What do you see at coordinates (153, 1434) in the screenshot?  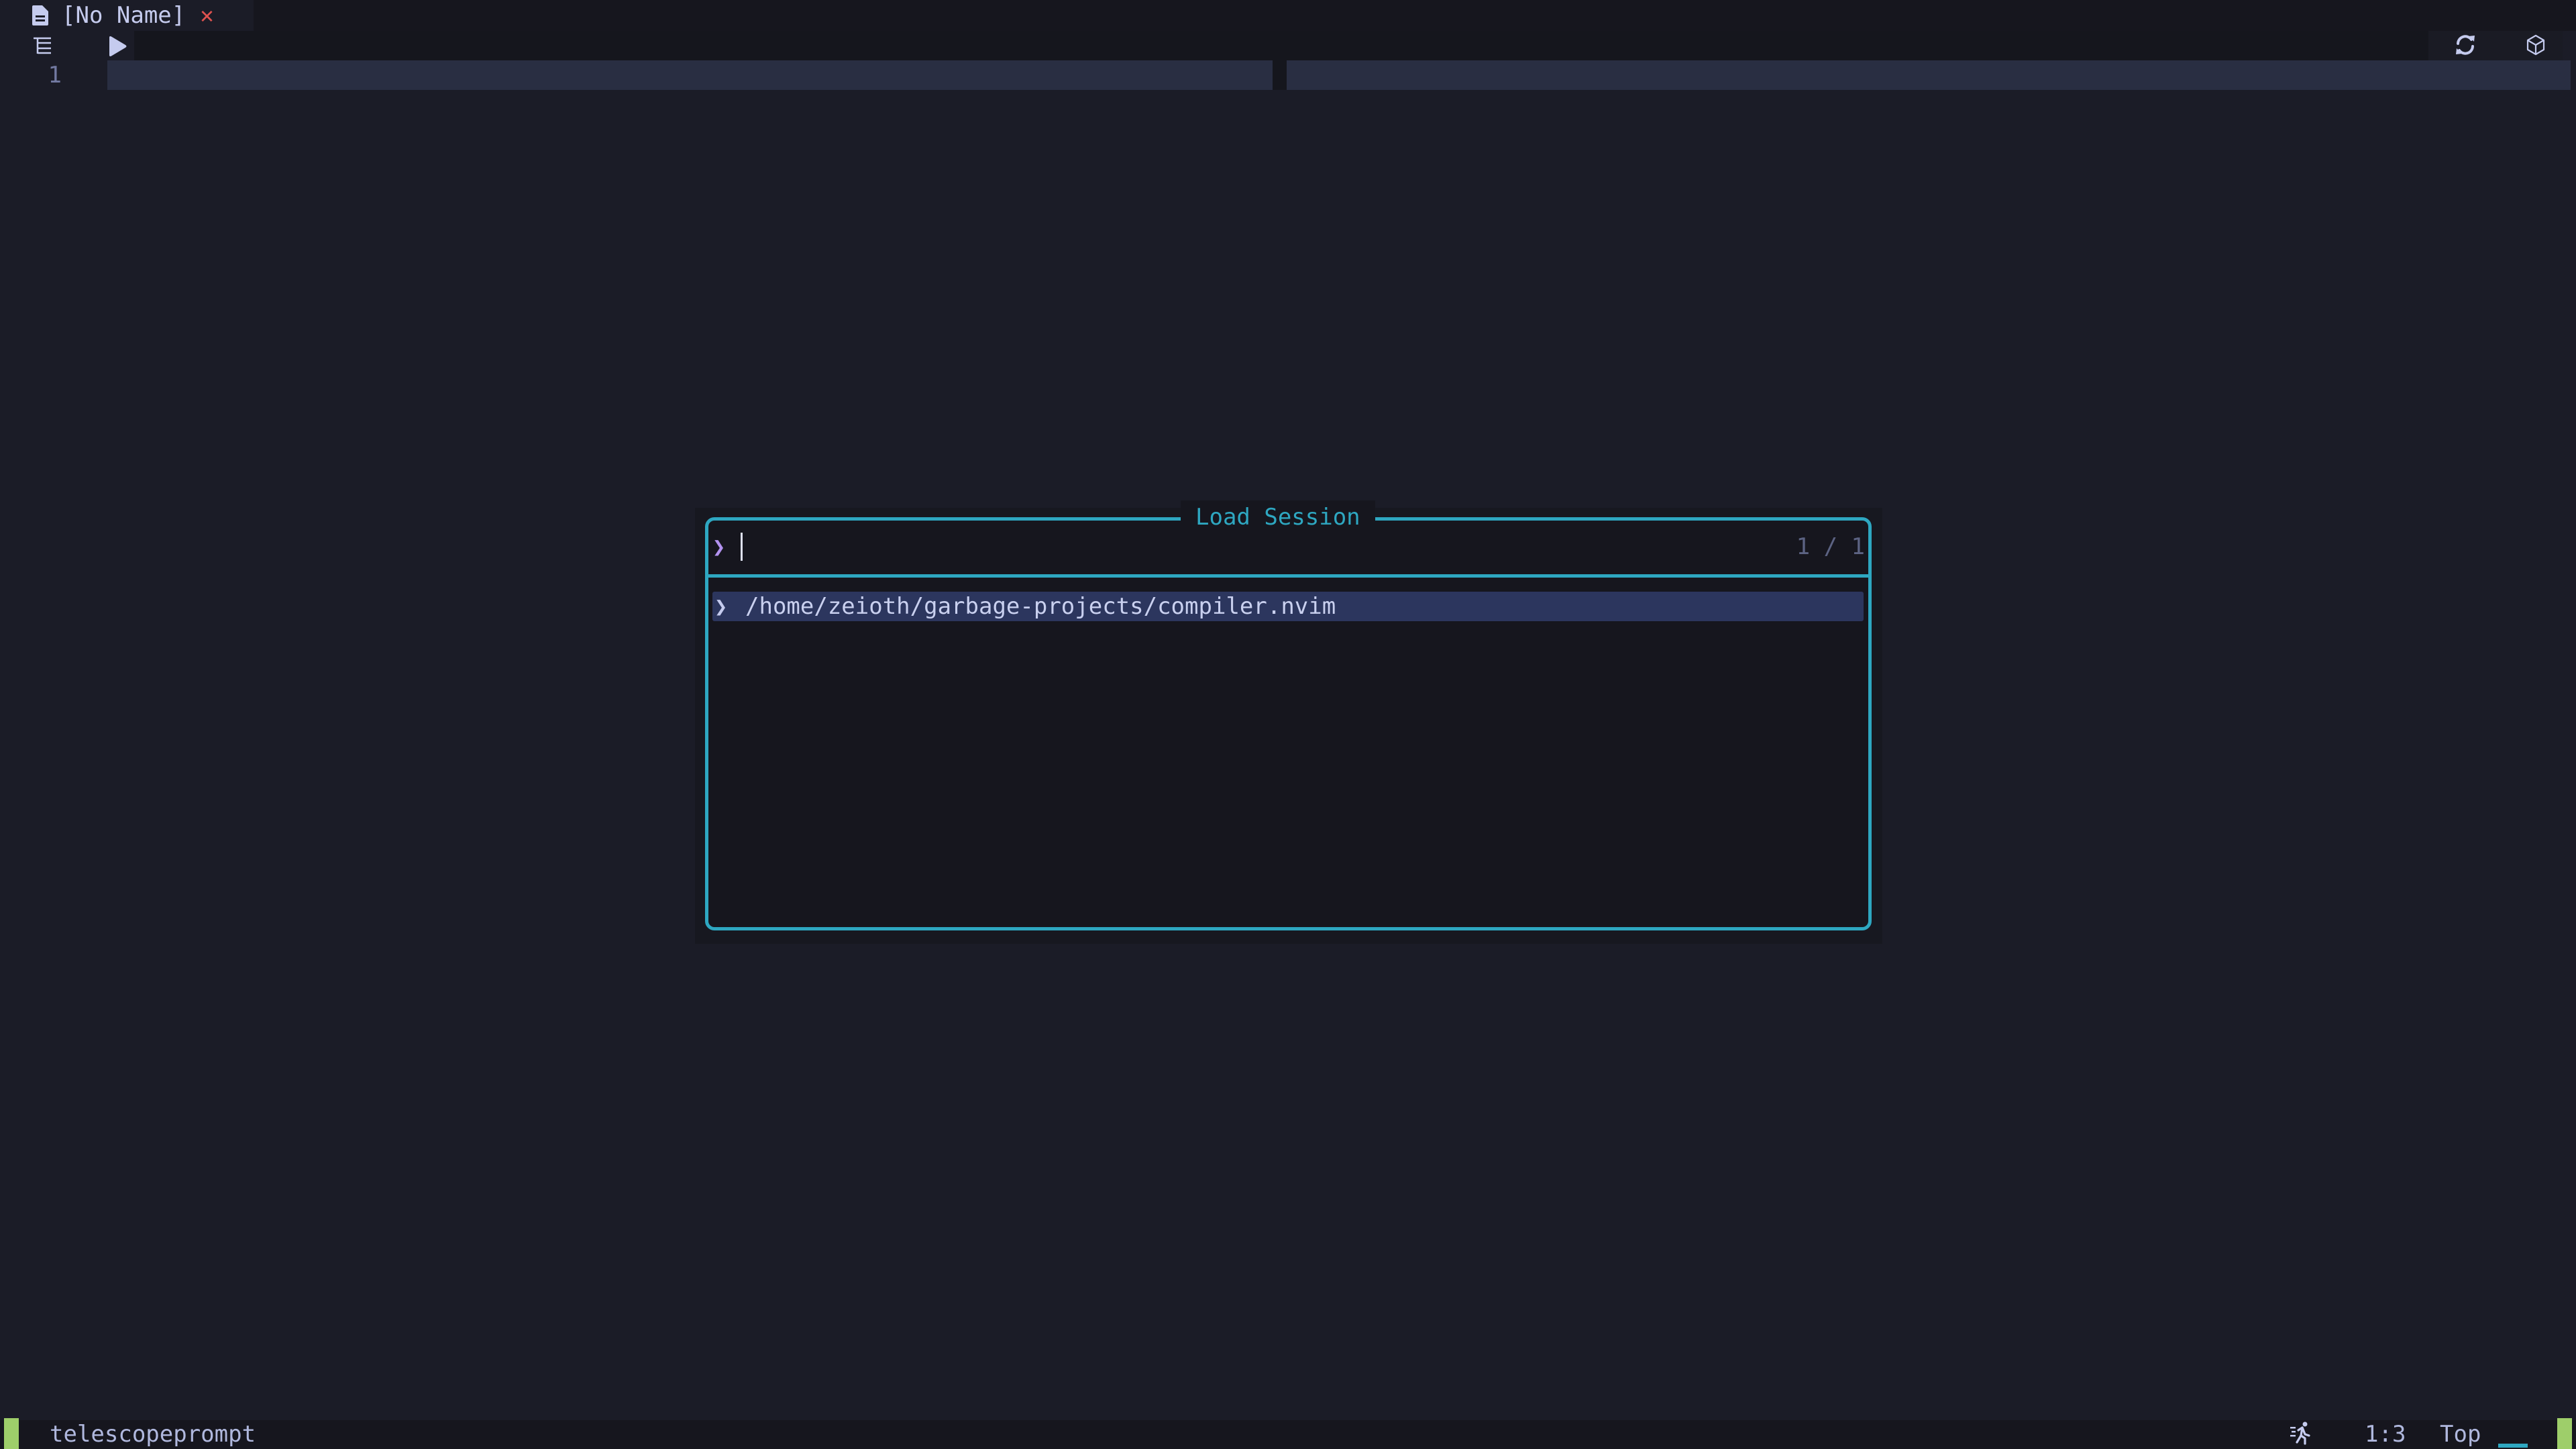 I see `filetype-label: telescopeprompt` at bounding box center [153, 1434].